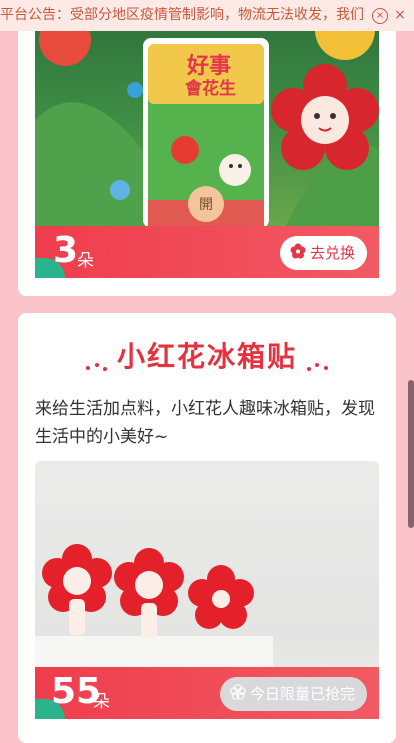 This screenshot has height=743, width=414. Describe the element at coordinates (205, 423) in the screenshot. I see `product-description: 来给生活加点料，小红花人趣味冰箱贴，发现生活中的小美好~` at that location.